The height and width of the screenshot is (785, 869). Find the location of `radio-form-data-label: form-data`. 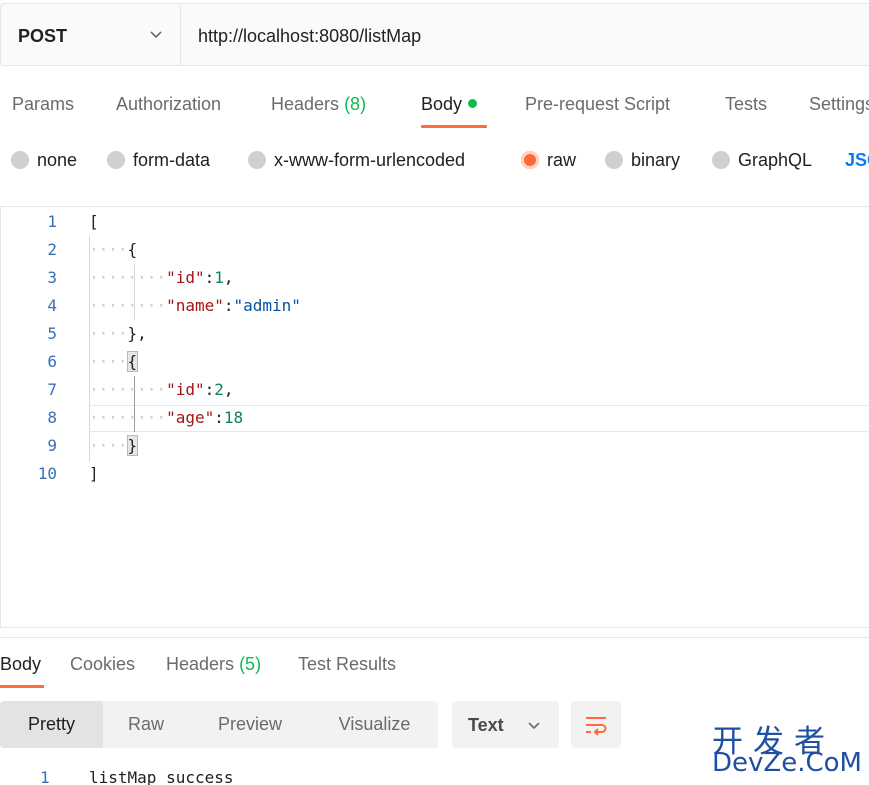

radio-form-data-label: form-data is located at coordinates (172, 160).